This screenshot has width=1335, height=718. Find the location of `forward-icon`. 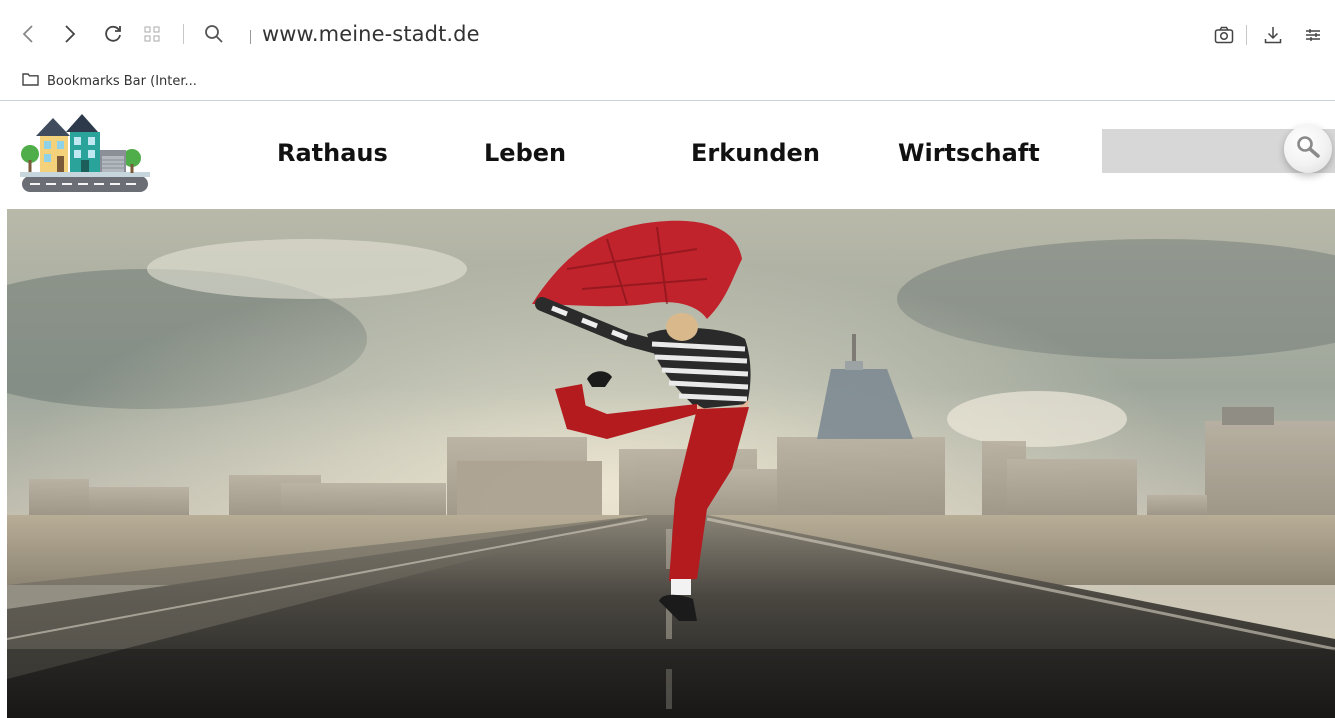

forward-icon is located at coordinates (70, 34).